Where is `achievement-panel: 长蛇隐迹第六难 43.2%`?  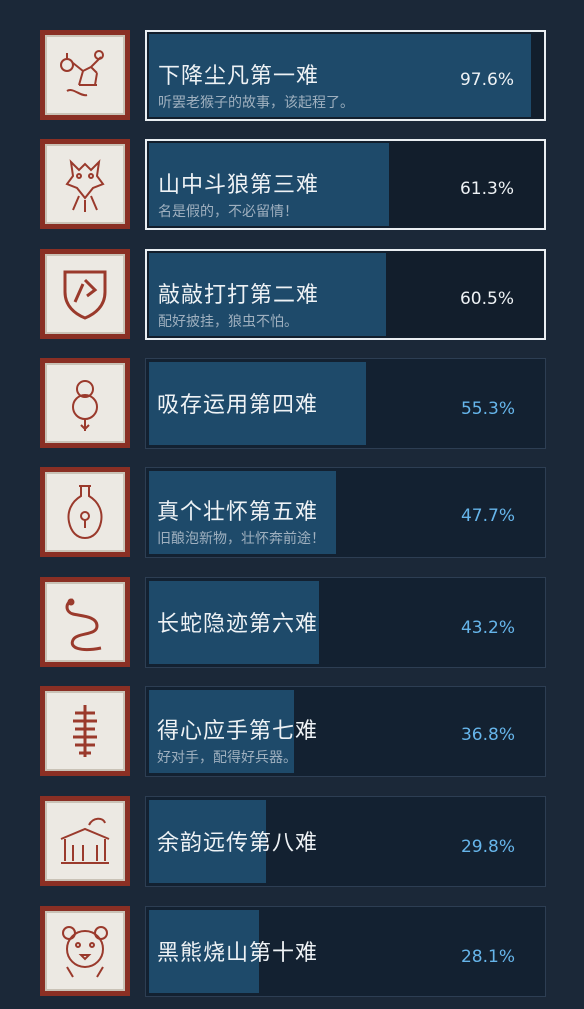 achievement-panel: 长蛇隐迹第六难 43.2% is located at coordinates (345, 622).